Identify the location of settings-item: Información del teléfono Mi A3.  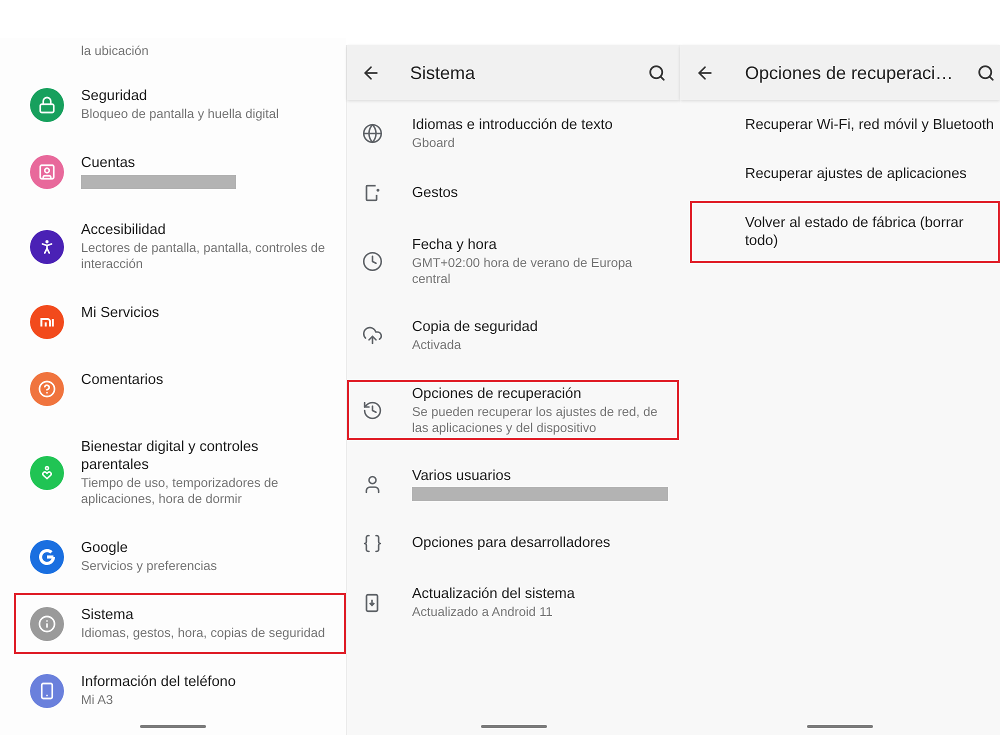
(180, 690).